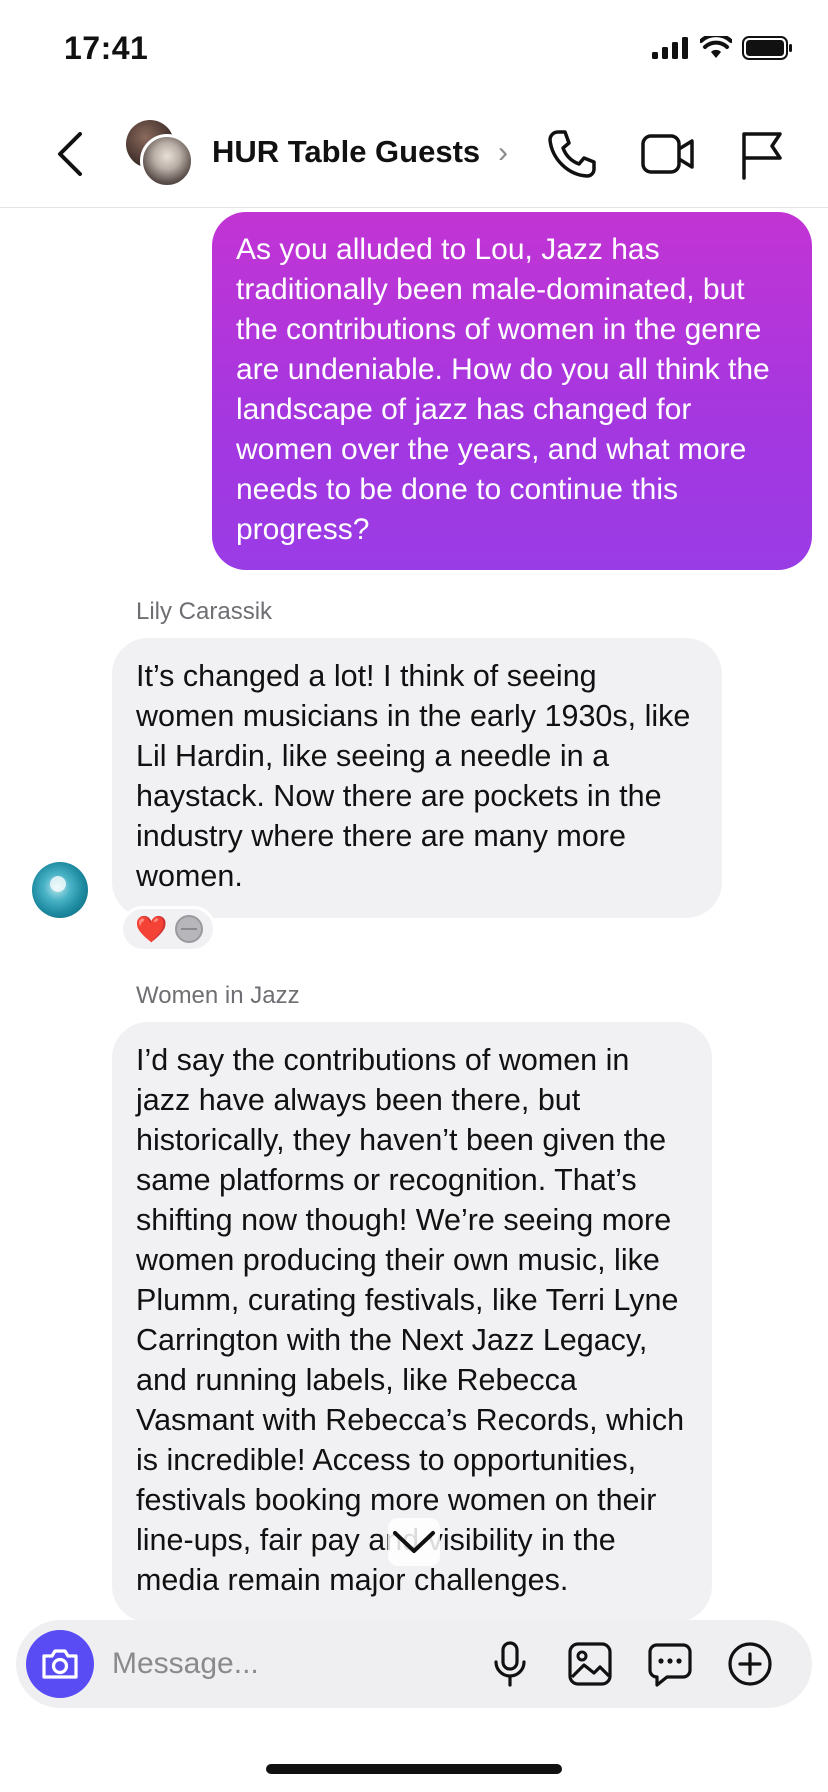 This screenshot has height=1792, width=828. Describe the element at coordinates (767, 48) in the screenshot. I see `battery-icon` at that location.